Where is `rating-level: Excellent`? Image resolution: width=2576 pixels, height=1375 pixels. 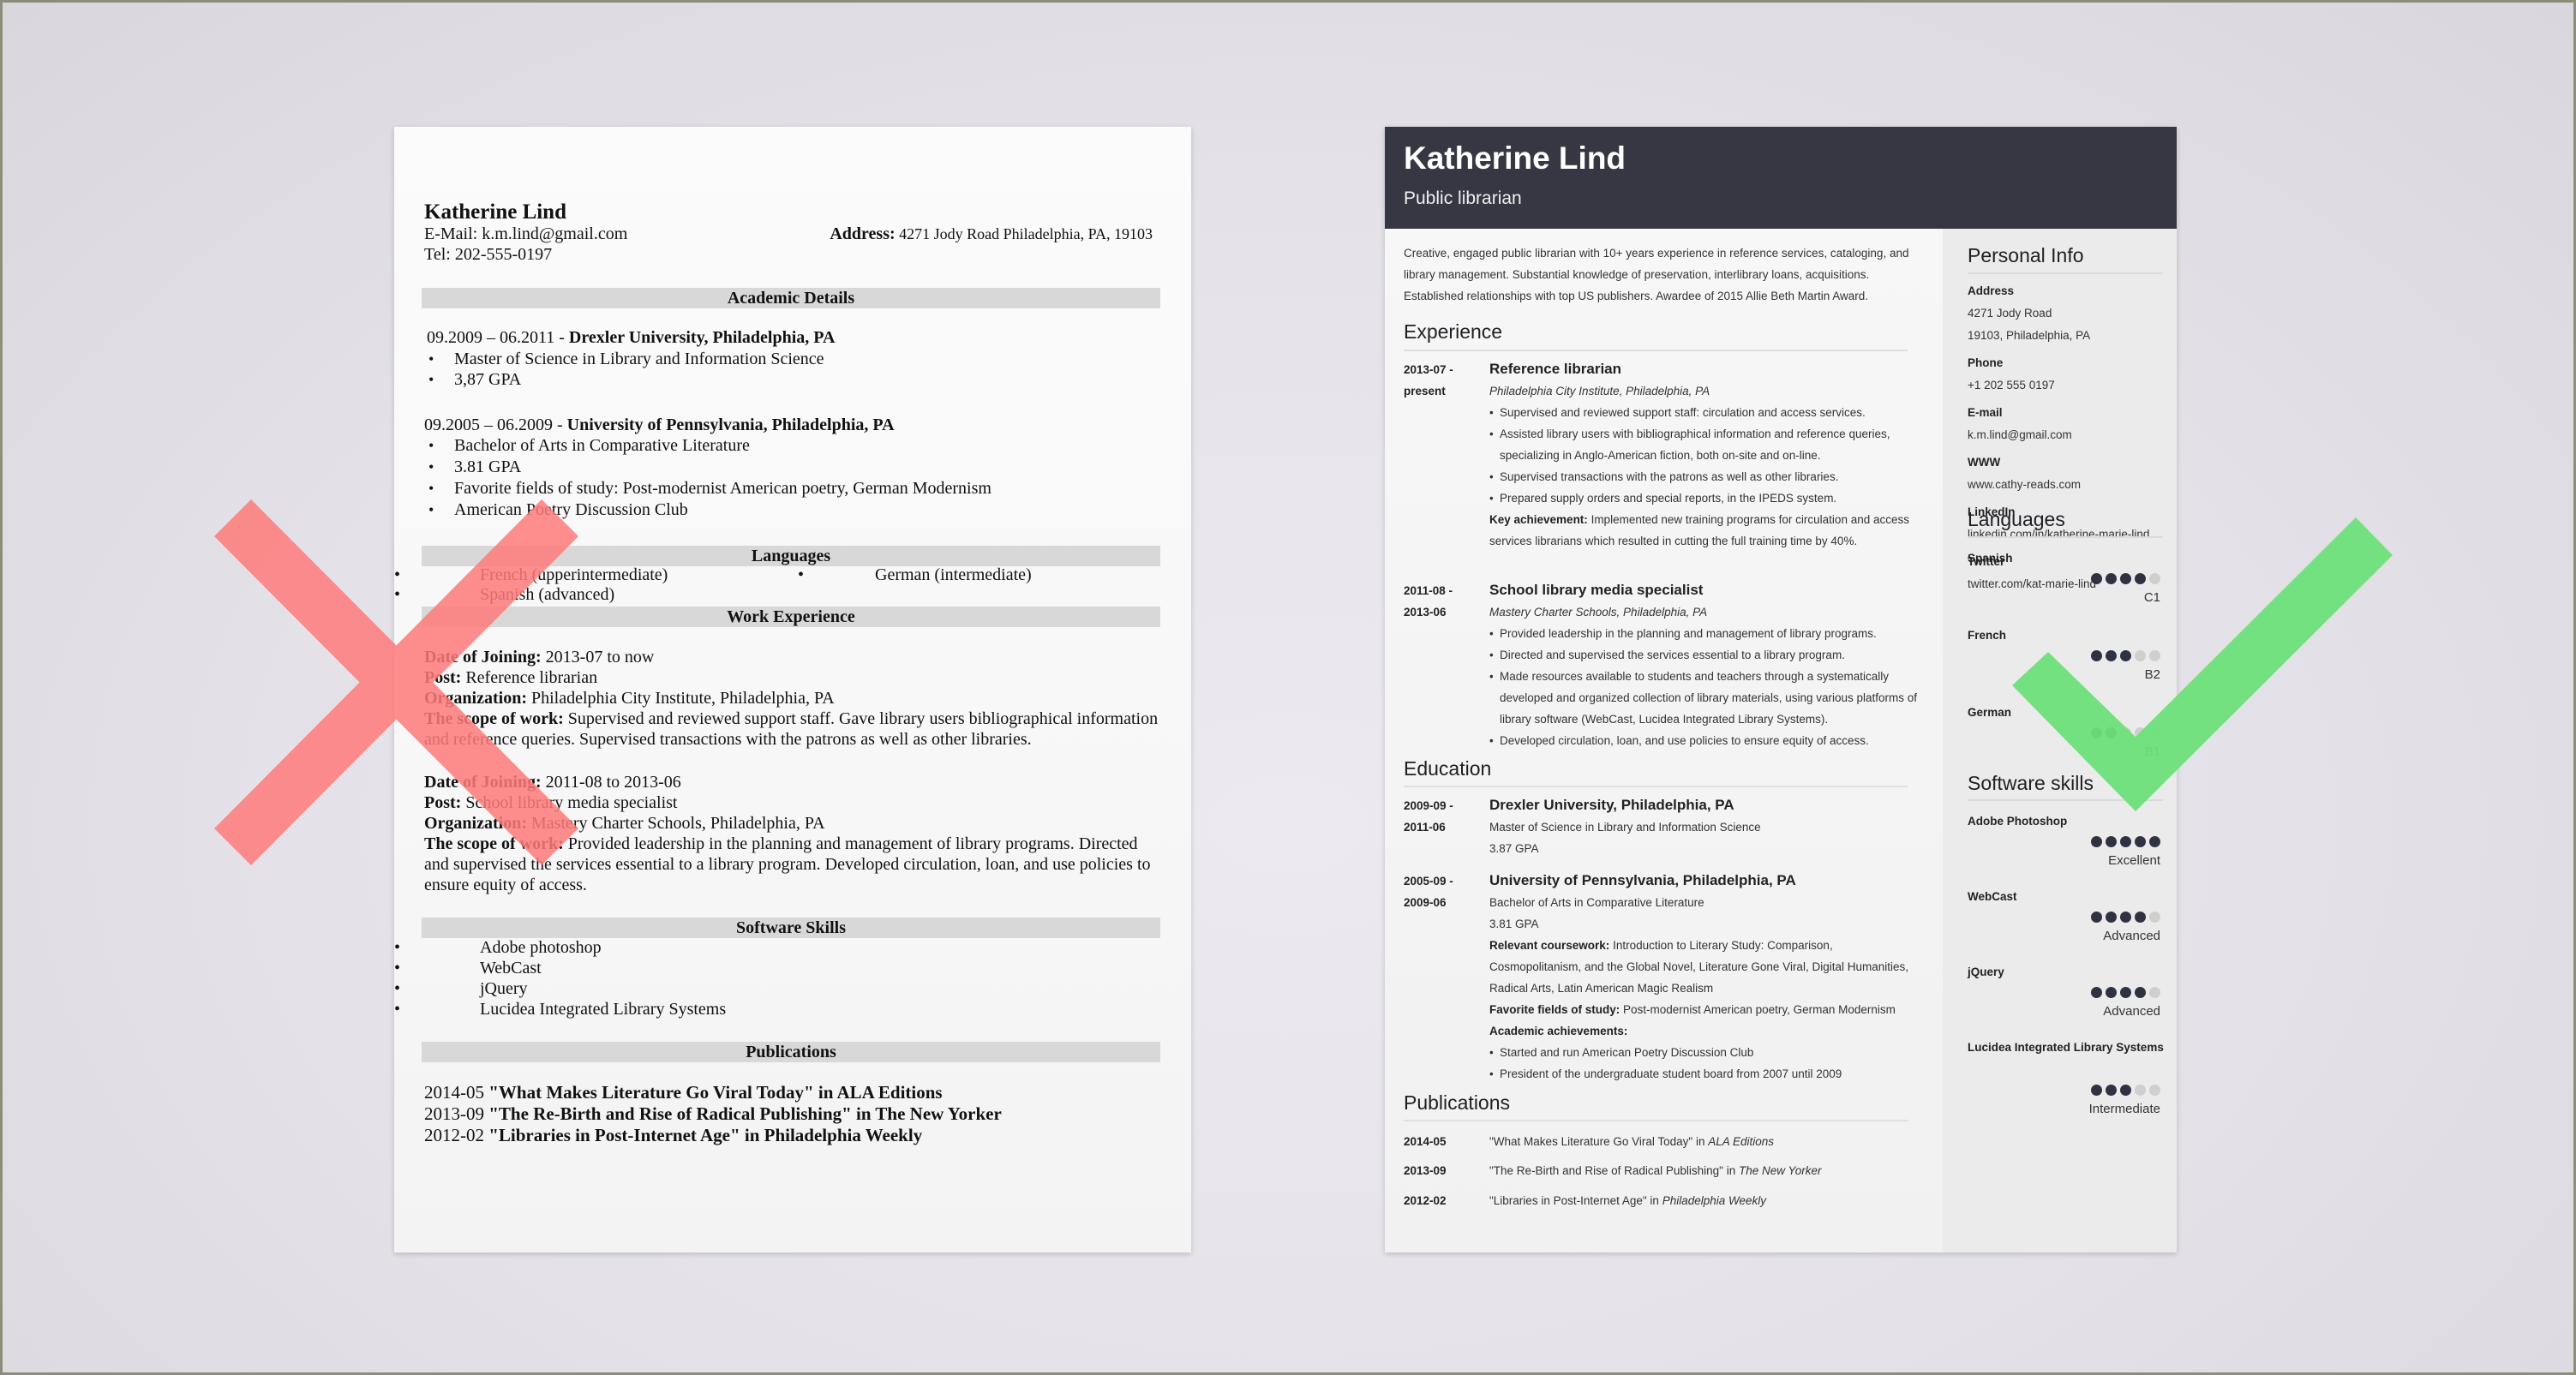
rating-level: Excellent is located at coordinates (2134, 860).